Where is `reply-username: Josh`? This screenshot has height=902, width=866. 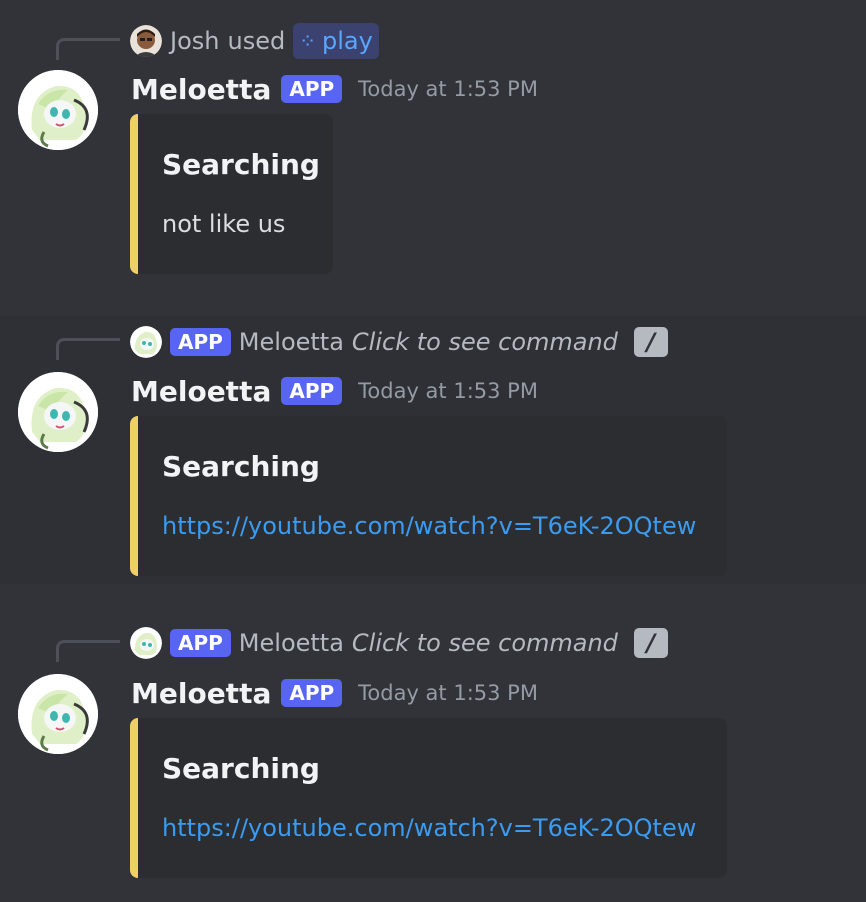 reply-username: Josh is located at coordinates (194, 41).